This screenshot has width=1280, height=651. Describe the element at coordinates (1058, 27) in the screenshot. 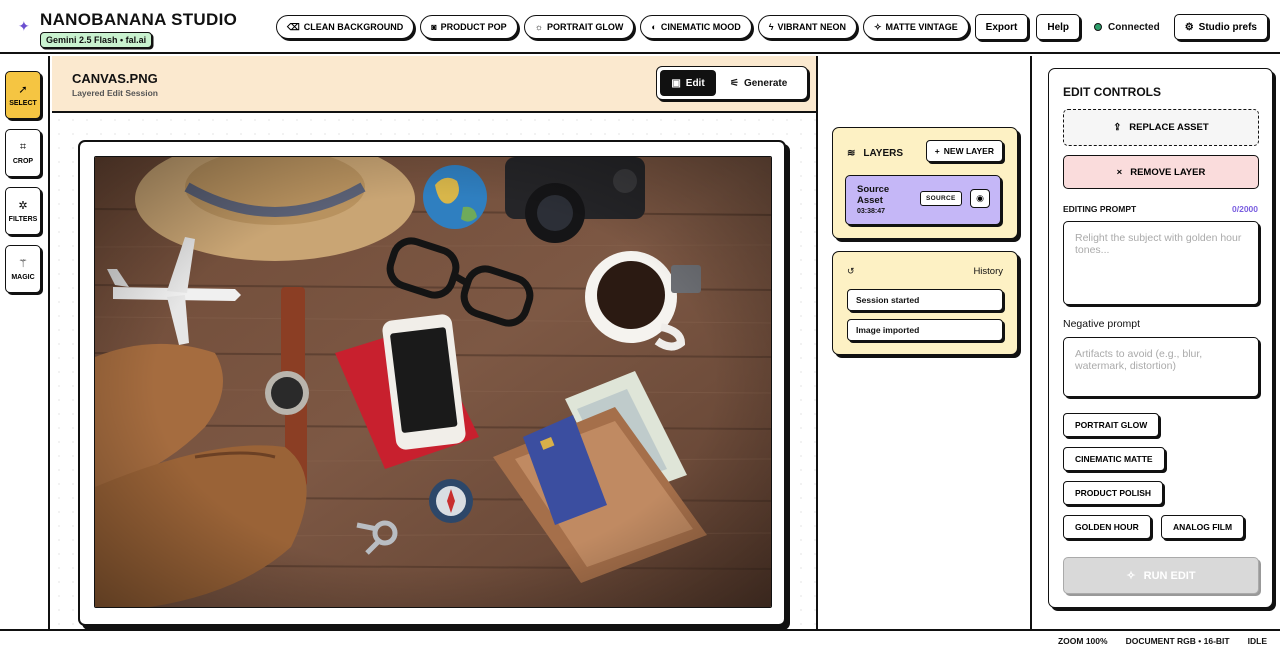

I see `help-button: Help` at that location.